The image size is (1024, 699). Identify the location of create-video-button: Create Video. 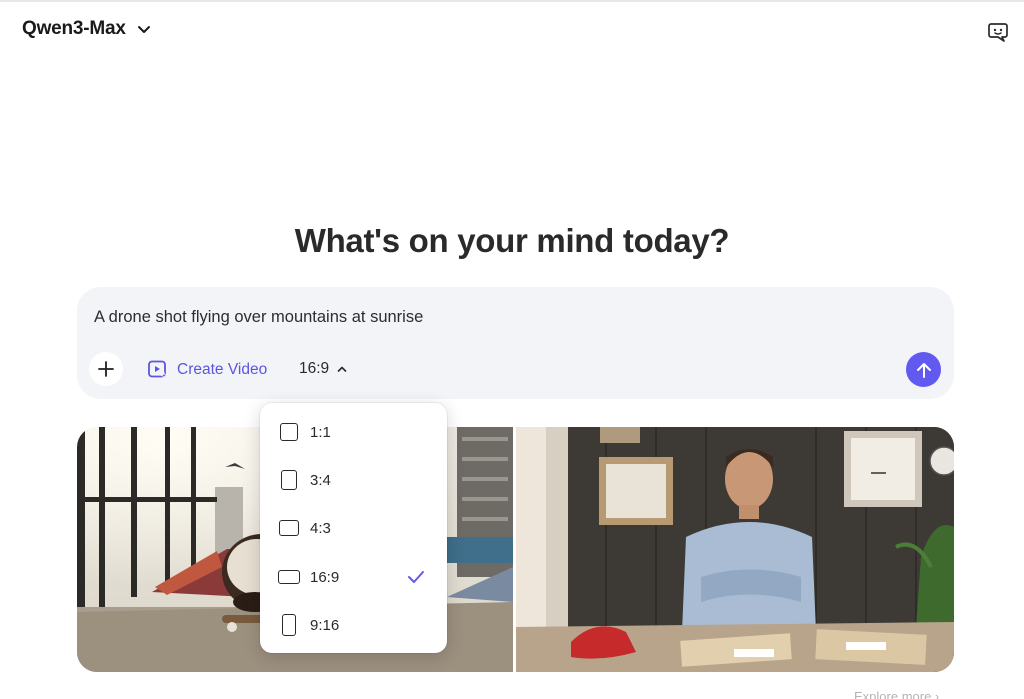
(207, 369).